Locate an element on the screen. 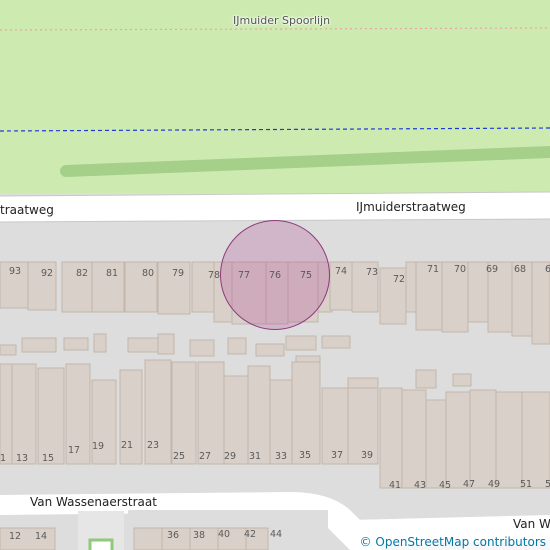 This screenshot has width=550, height=550. ijmuiderstraatweg-road is located at coordinates (275, 207).